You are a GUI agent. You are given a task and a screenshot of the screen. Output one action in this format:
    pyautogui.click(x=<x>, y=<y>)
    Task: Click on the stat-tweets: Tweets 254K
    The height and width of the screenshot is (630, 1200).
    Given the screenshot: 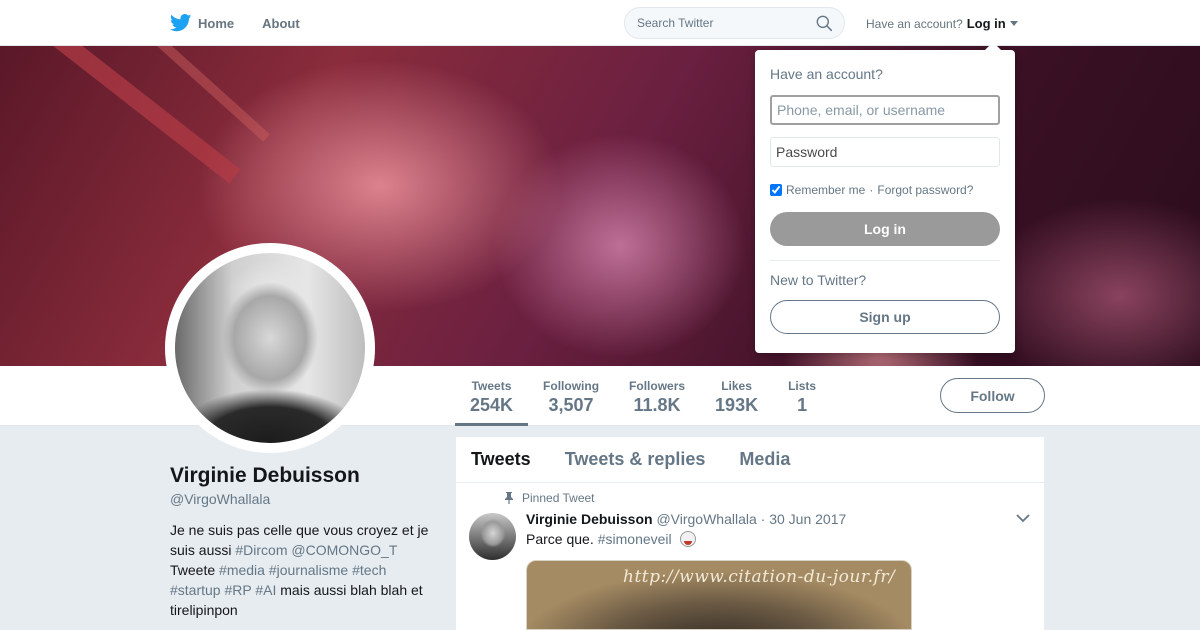 What is the action you would take?
    pyautogui.click(x=492, y=396)
    